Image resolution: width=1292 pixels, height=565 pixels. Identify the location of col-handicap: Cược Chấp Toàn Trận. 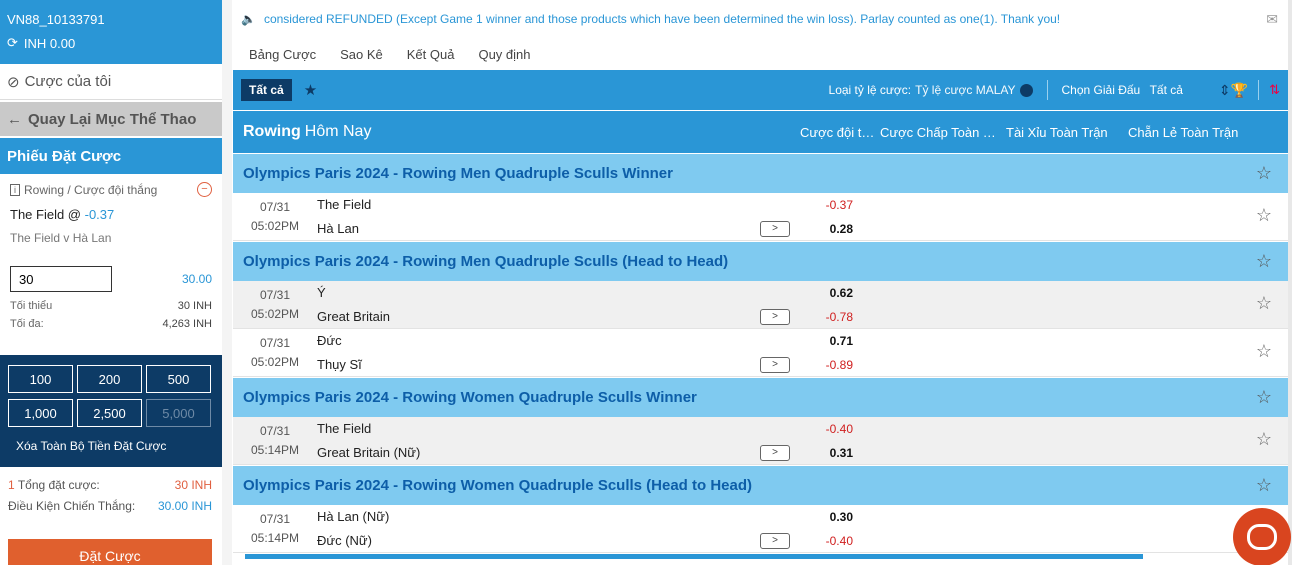
(940, 132).